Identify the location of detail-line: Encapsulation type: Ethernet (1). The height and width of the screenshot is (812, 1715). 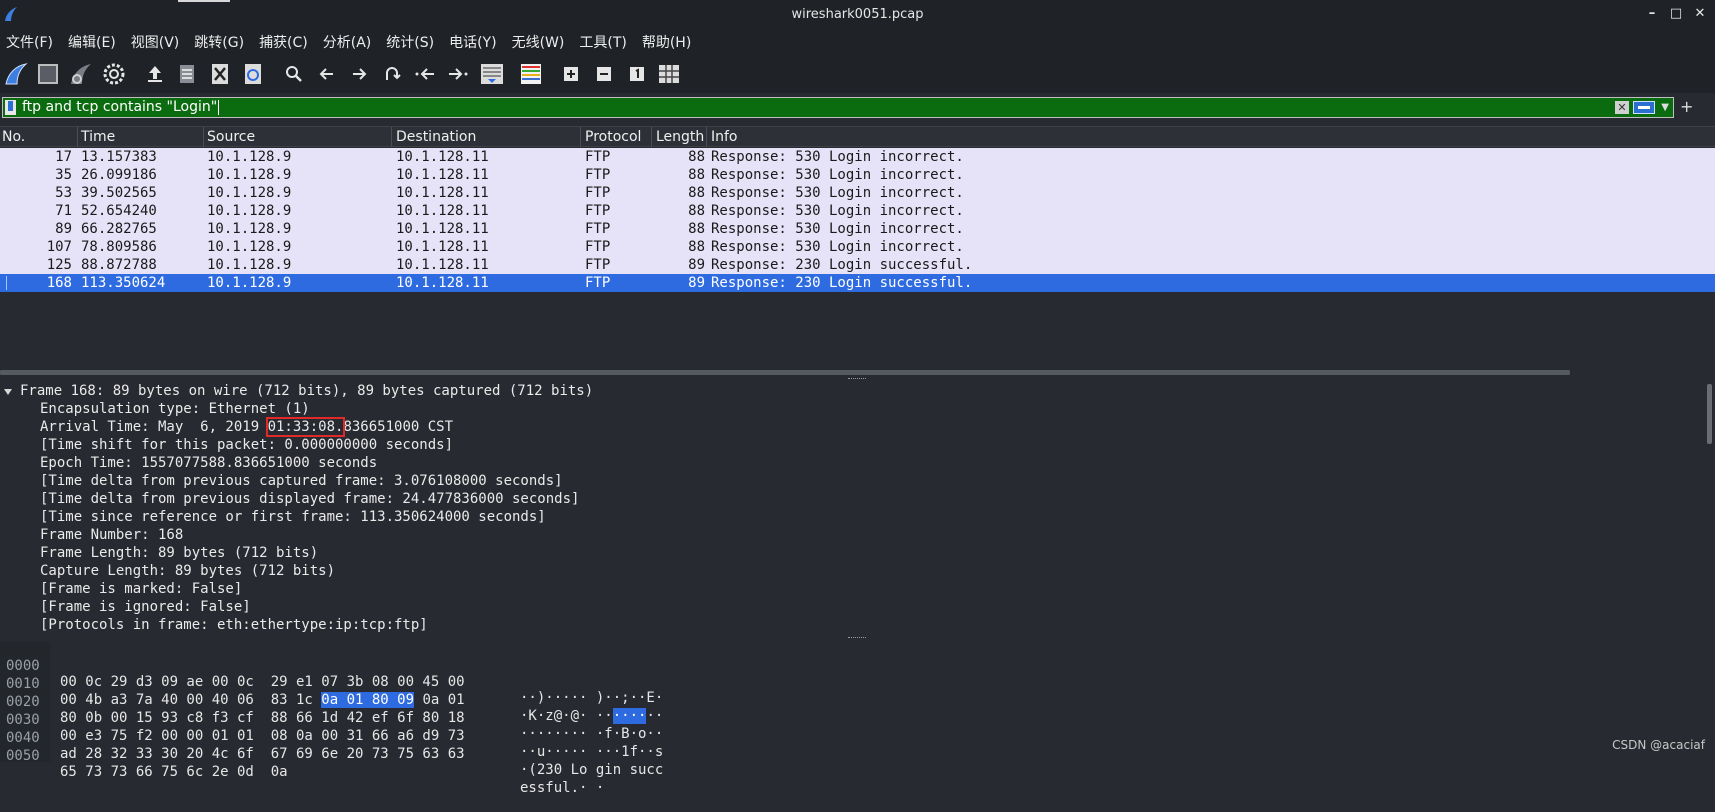
(175, 410).